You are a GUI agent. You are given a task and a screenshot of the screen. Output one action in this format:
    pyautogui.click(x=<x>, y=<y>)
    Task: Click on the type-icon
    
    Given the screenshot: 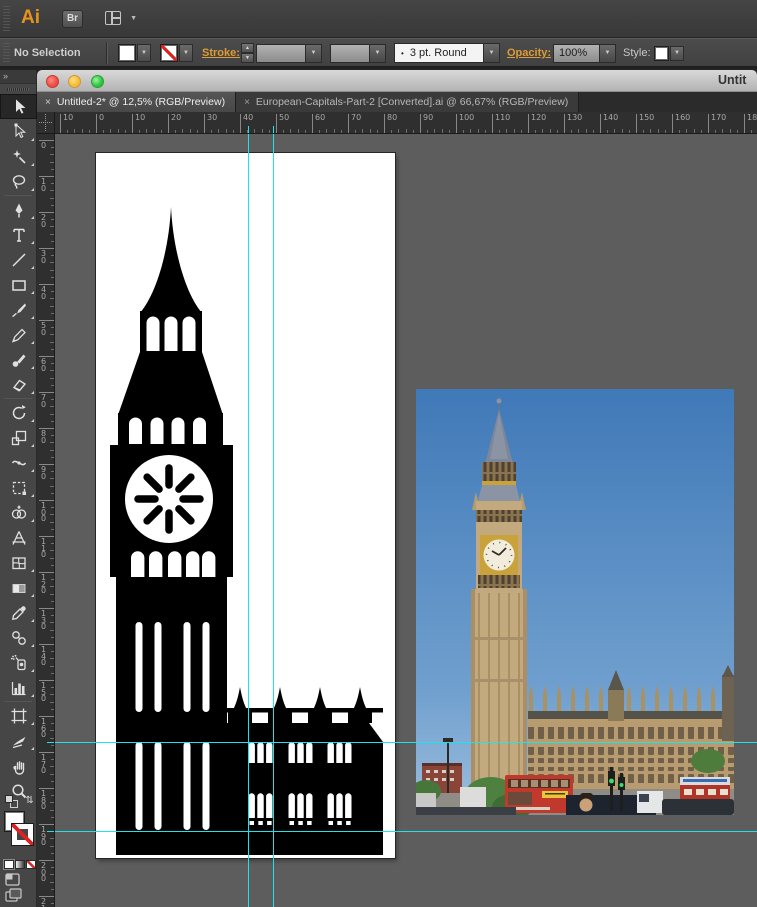 What is the action you would take?
    pyautogui.click(x=18, y=235)
    